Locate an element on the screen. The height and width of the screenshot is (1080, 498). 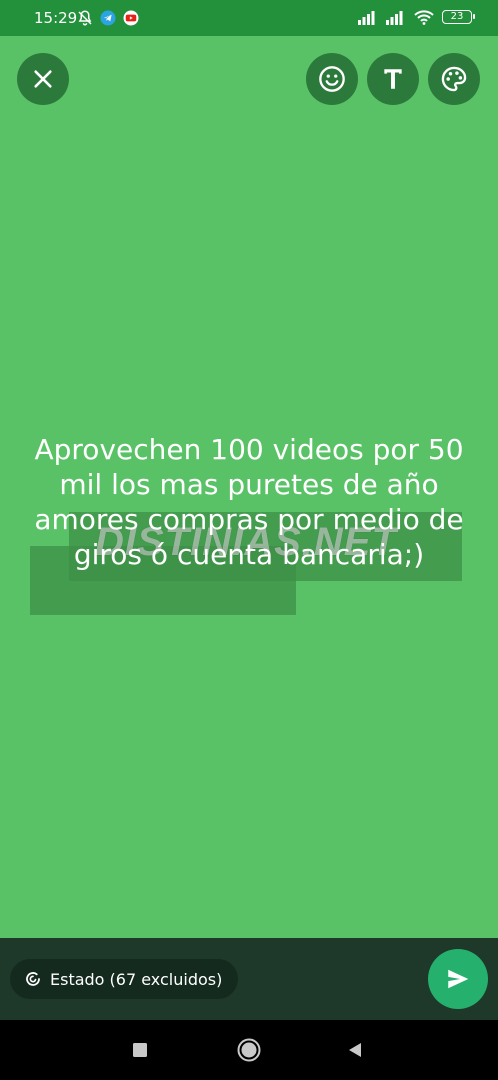
emoji-icon is located at coordinates (332, 79).